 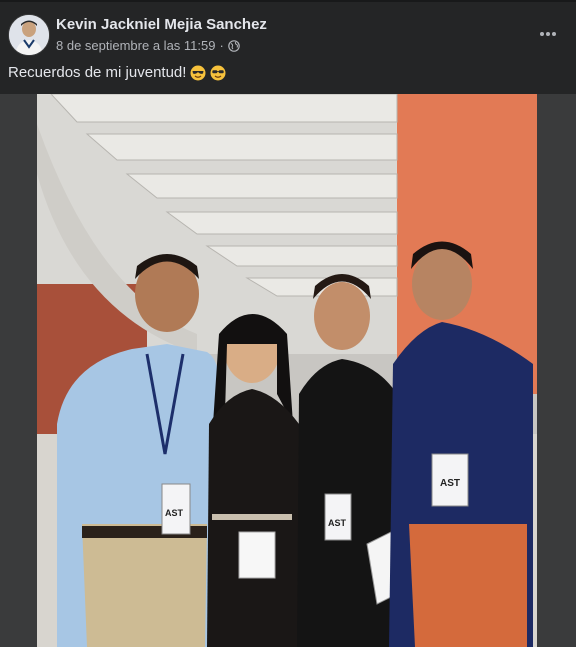 I want to click on author-name: Kevin Jackniel Mejia Sanchez, so click(x=161, y=24).